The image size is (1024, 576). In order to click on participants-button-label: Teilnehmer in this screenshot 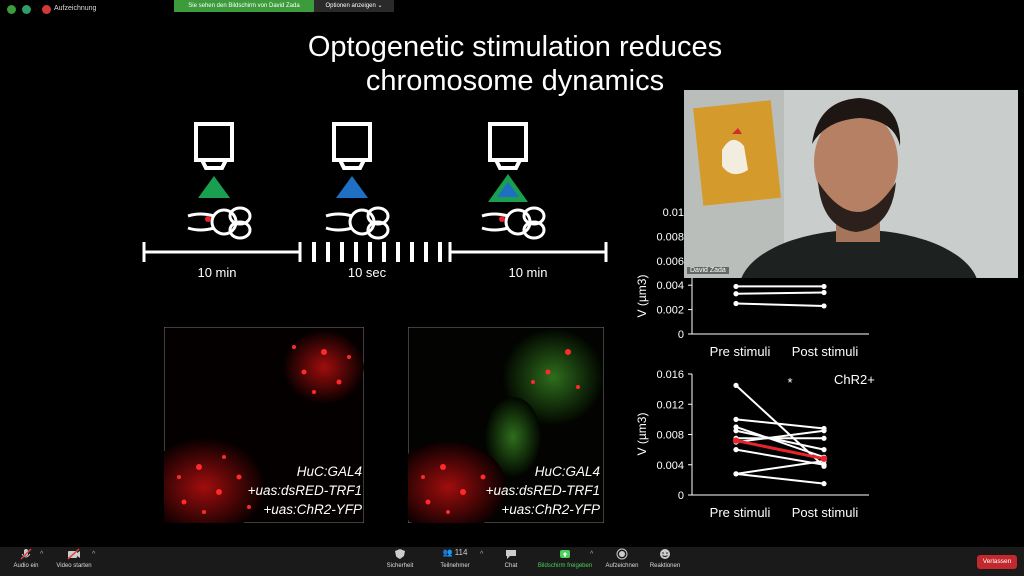, I will do `click(455, 566)`.